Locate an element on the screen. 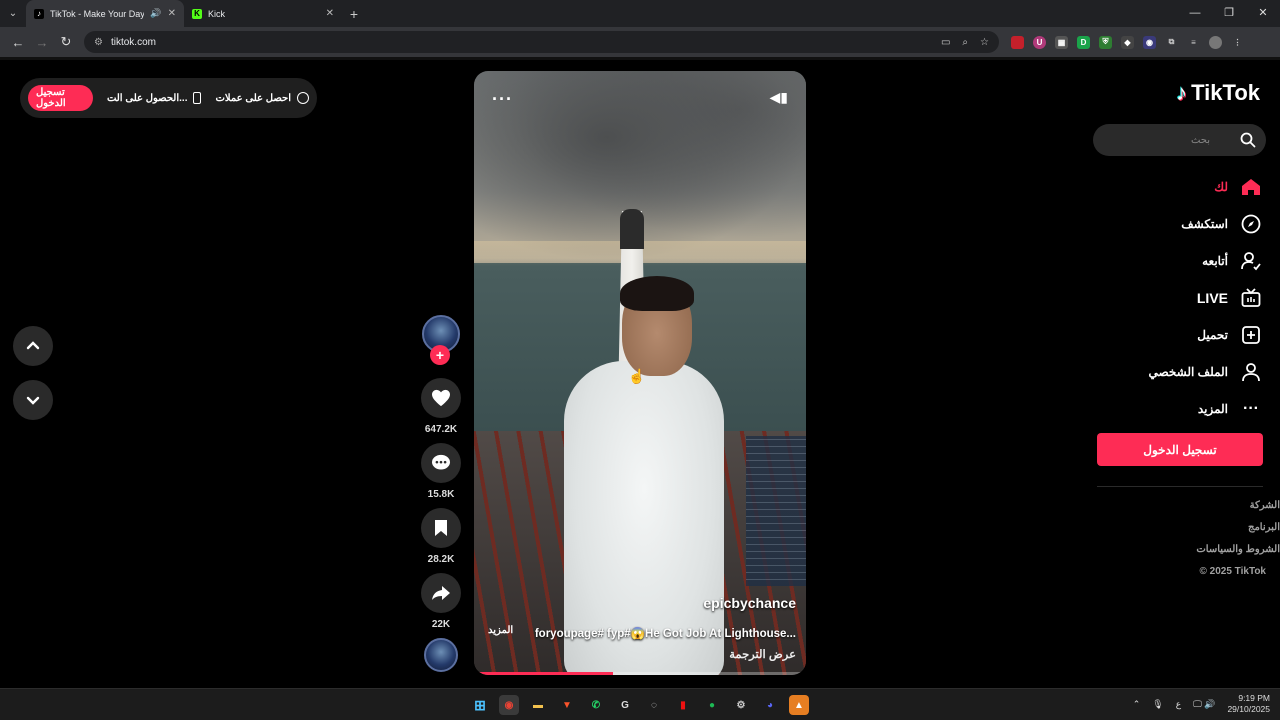  cast-icon: ▭ is located at coordinates (945, 42).